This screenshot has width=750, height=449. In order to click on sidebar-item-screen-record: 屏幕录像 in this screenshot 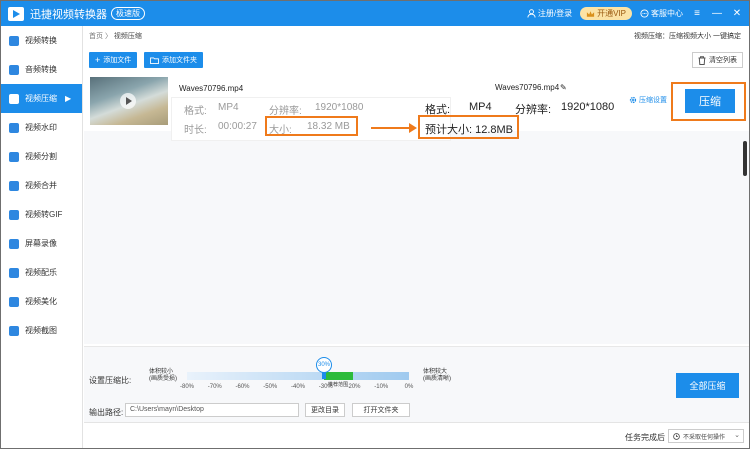, I will do `click(41, 243)`.